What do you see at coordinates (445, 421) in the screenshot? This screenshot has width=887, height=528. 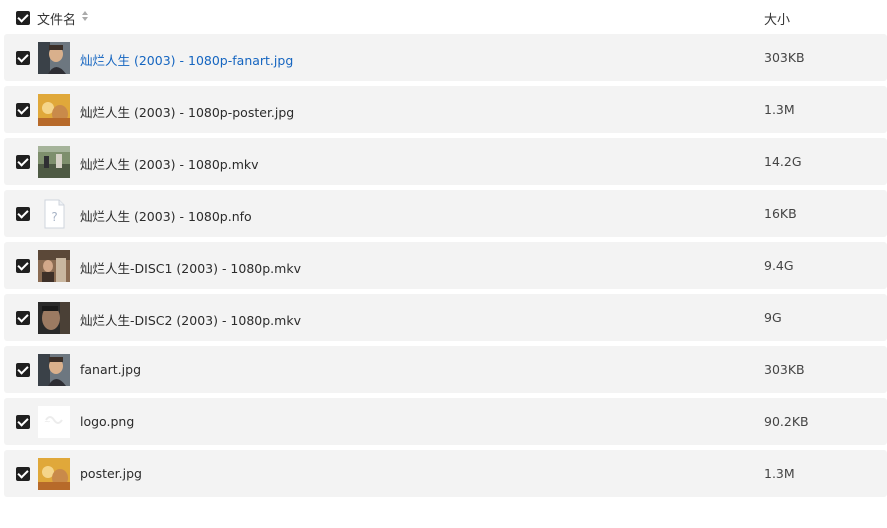 I see `file-row: ~ logo.png 90.2KB` at bounding box center [445, 421].